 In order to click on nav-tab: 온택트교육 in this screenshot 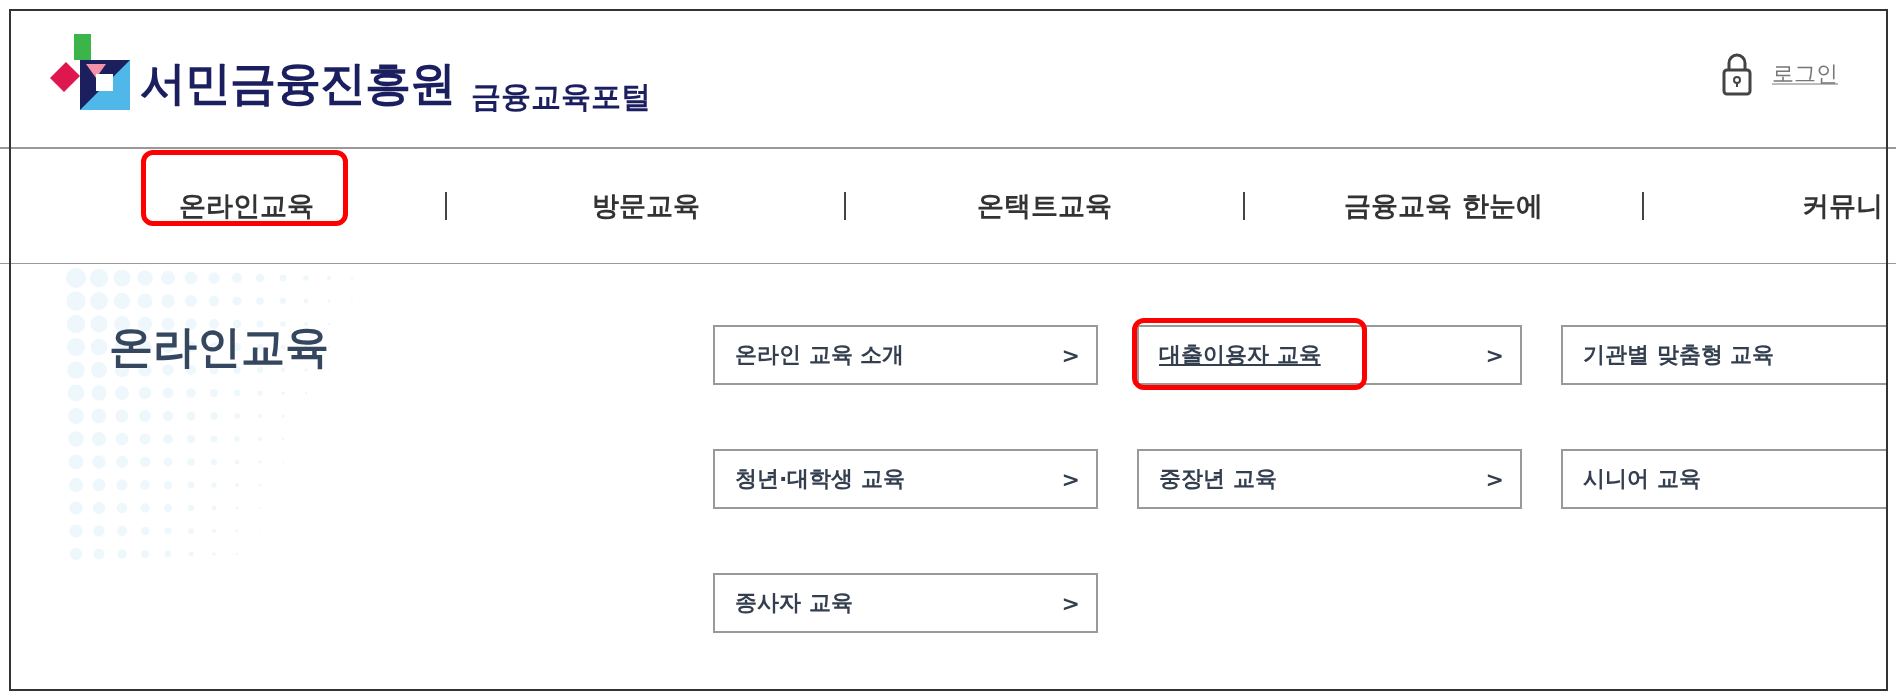, I will do `click(1044, 206)`.